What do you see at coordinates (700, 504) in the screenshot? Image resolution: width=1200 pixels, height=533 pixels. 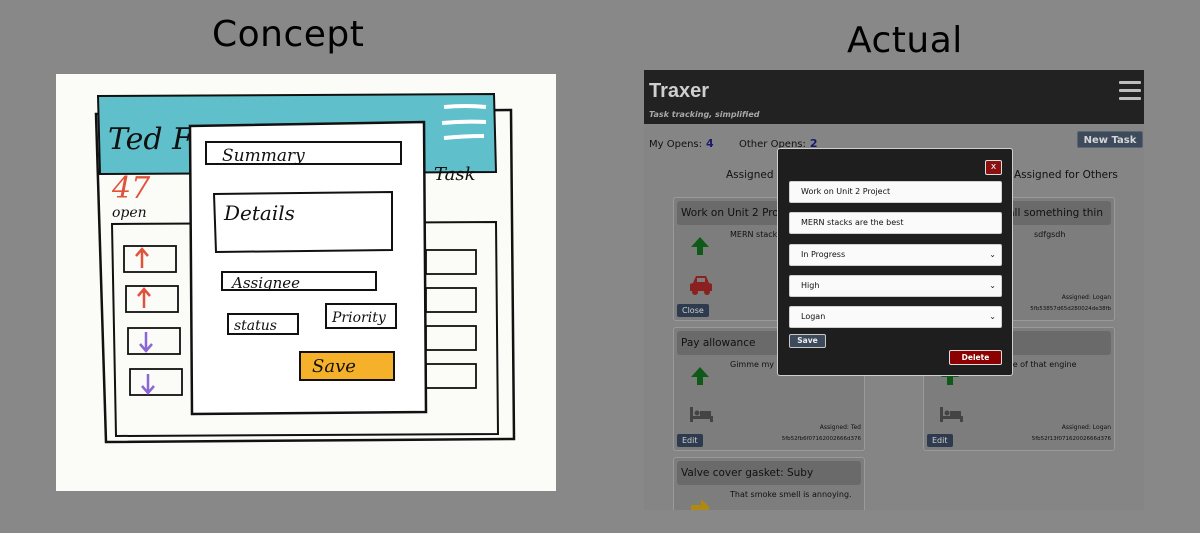 I see `right-arrow-icon` at bounding box center [700, 504].